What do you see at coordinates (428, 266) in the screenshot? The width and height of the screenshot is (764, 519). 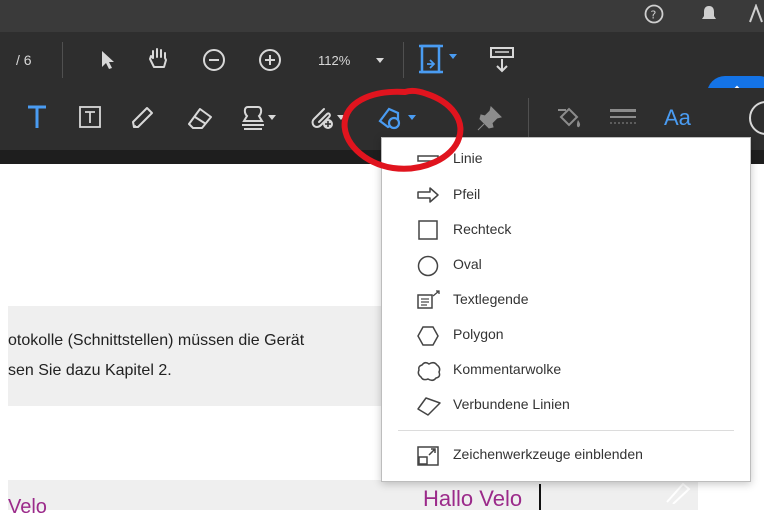 I see `oval-icon` at bounding box center [428, 266].